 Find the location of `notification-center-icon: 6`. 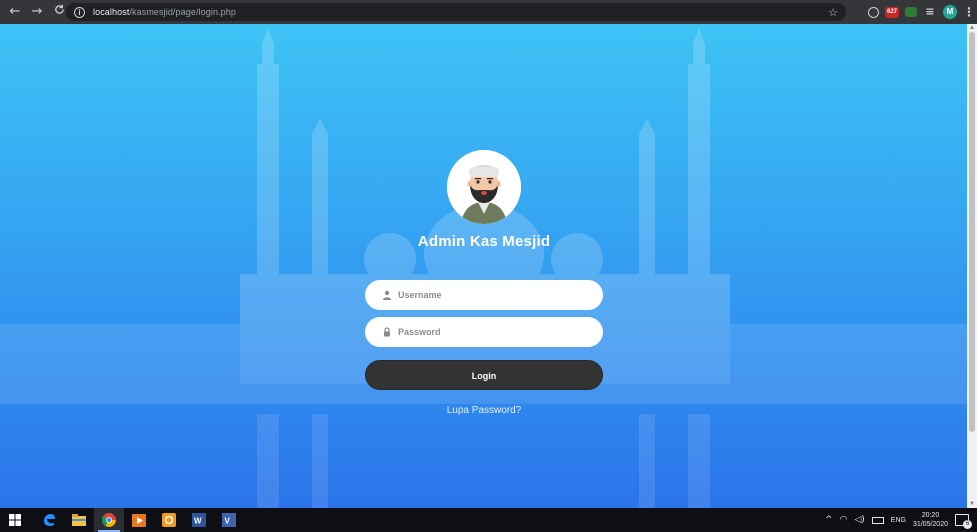

notification-center-icon: 6 is located at coordinates (963, 521).